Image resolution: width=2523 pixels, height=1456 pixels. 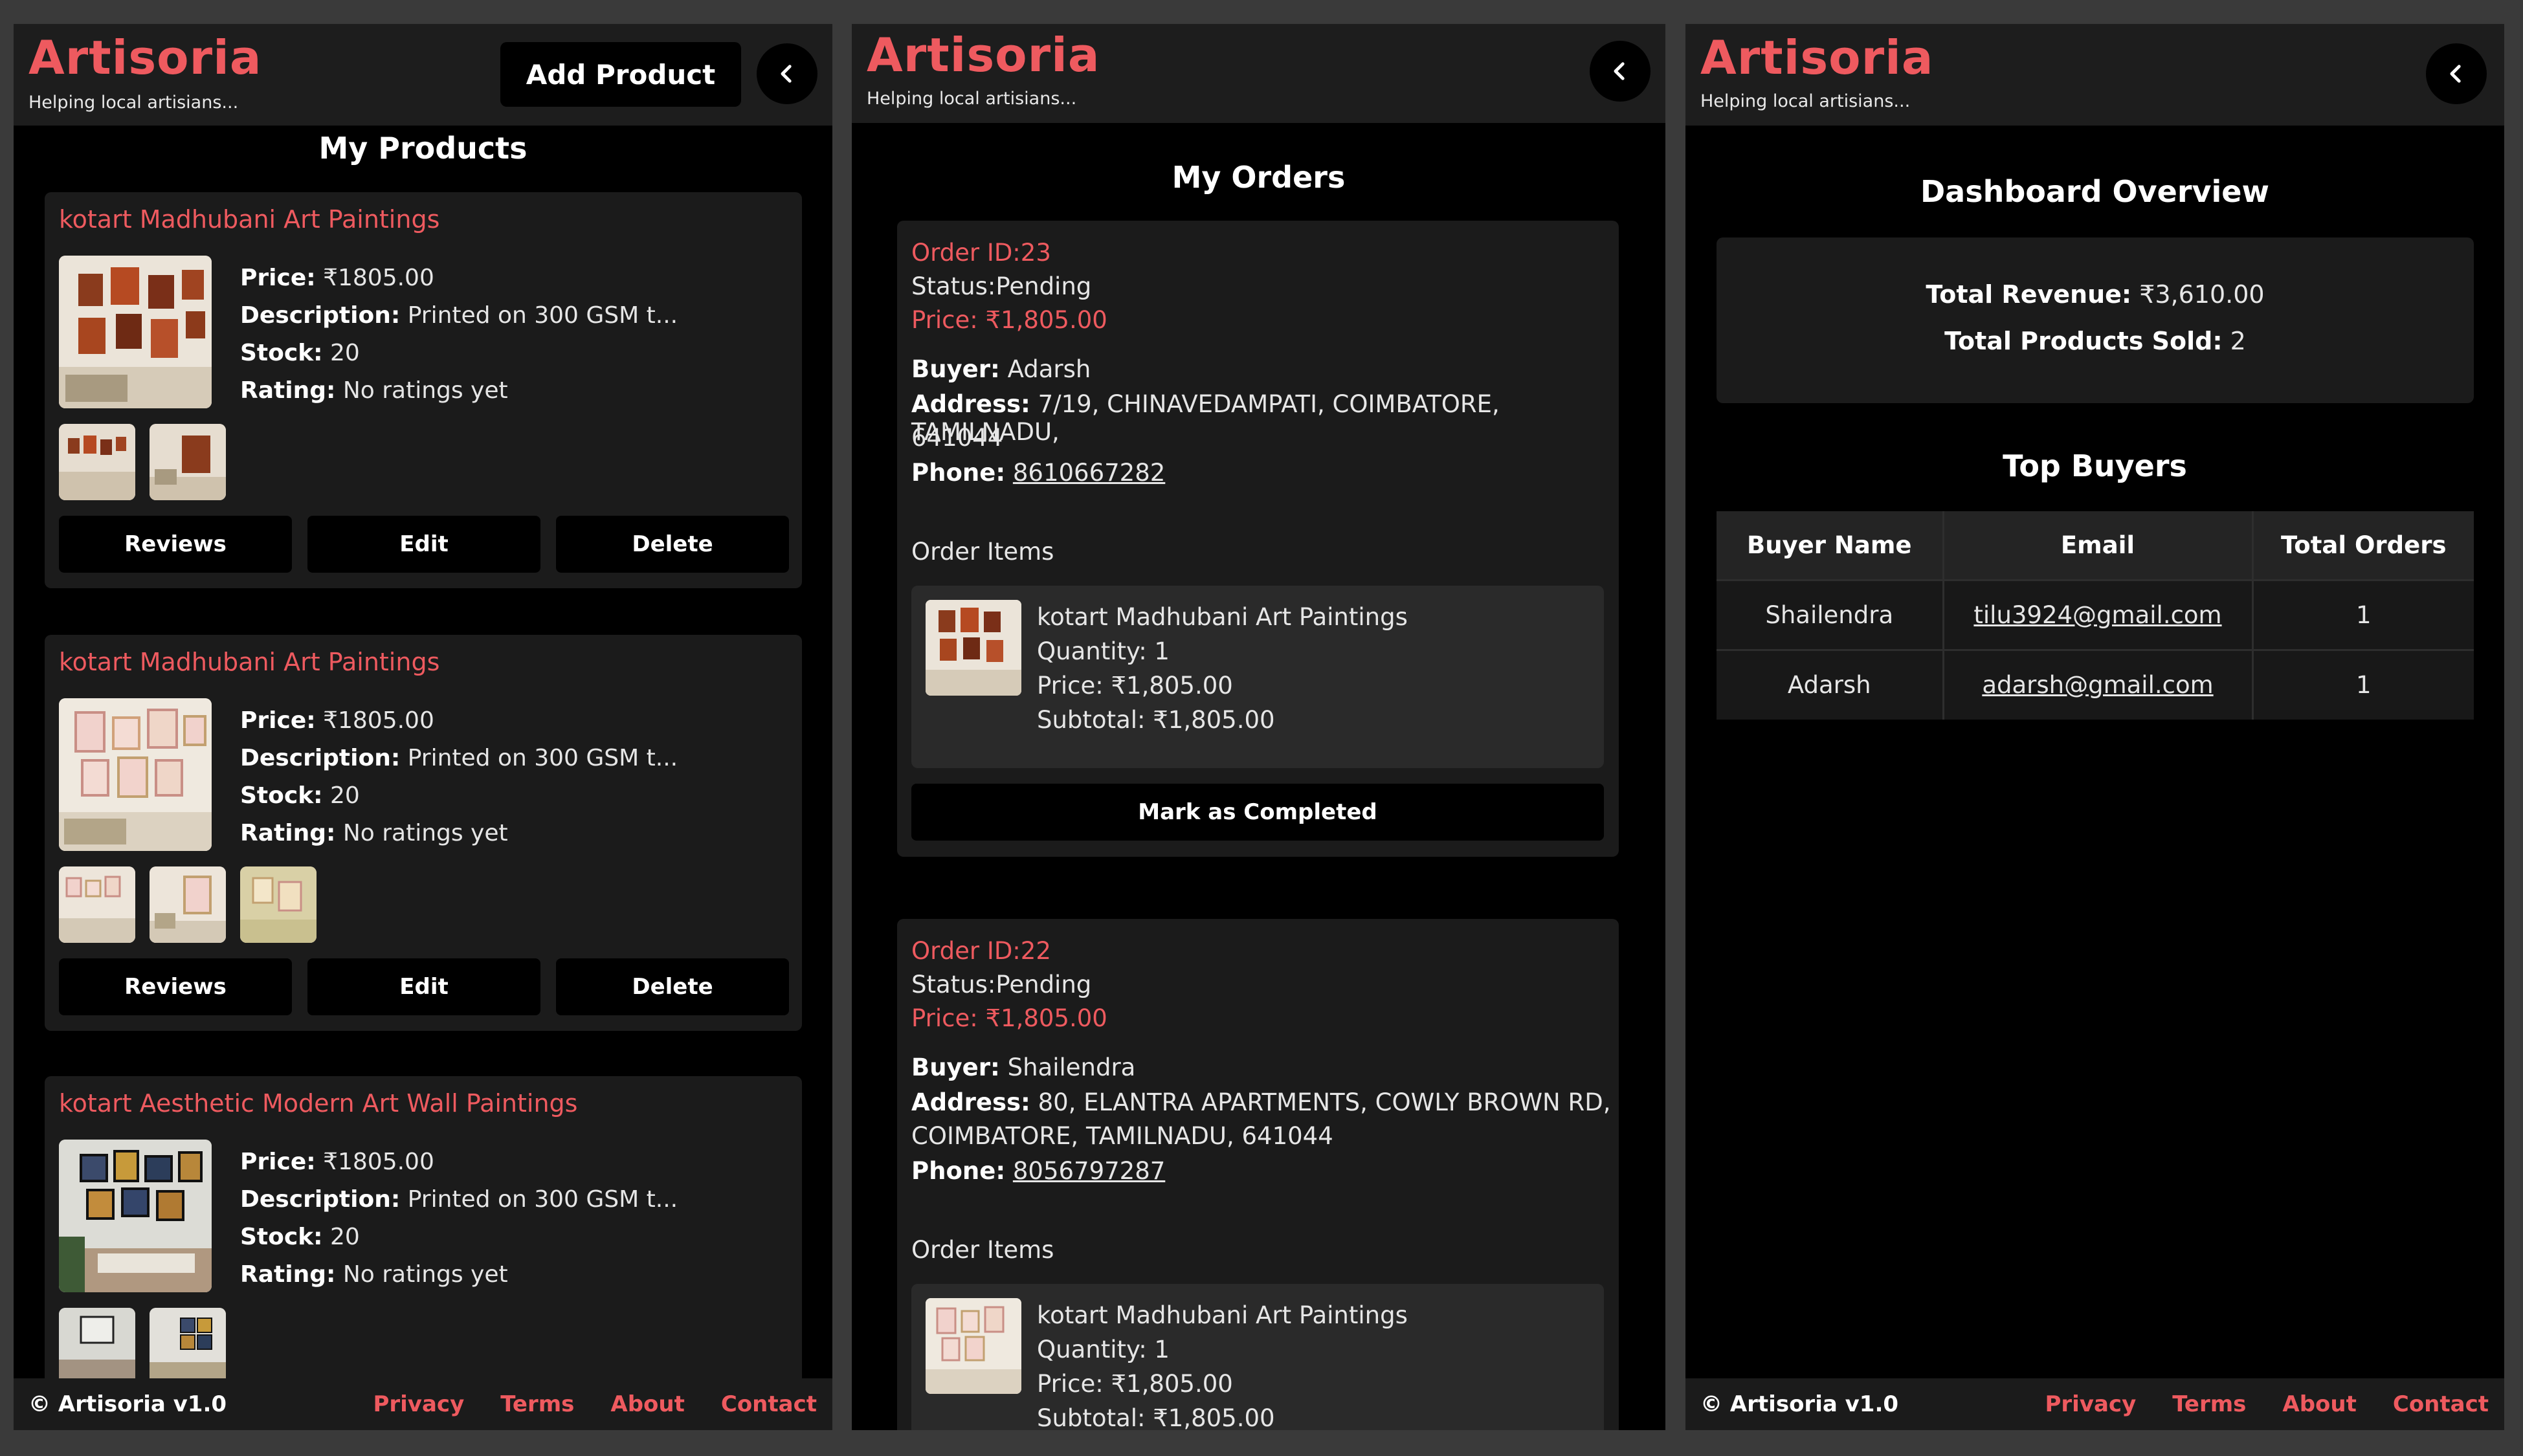 What do you see at coordinates (1009, 1018) in the screenshot?
I see `order-price: Price: ₹1,805.00` at bounding box center [1009, 1018].